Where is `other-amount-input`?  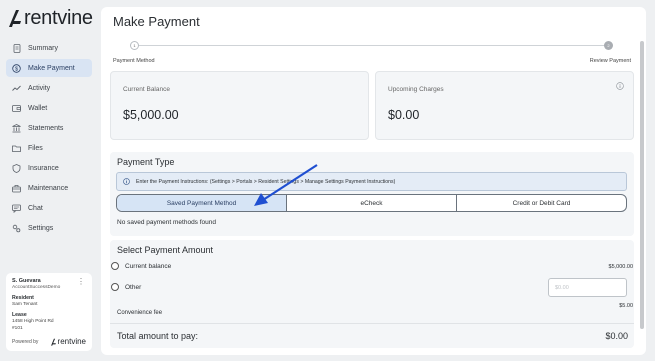 other-amount-input is located at coordinates (587, 287).